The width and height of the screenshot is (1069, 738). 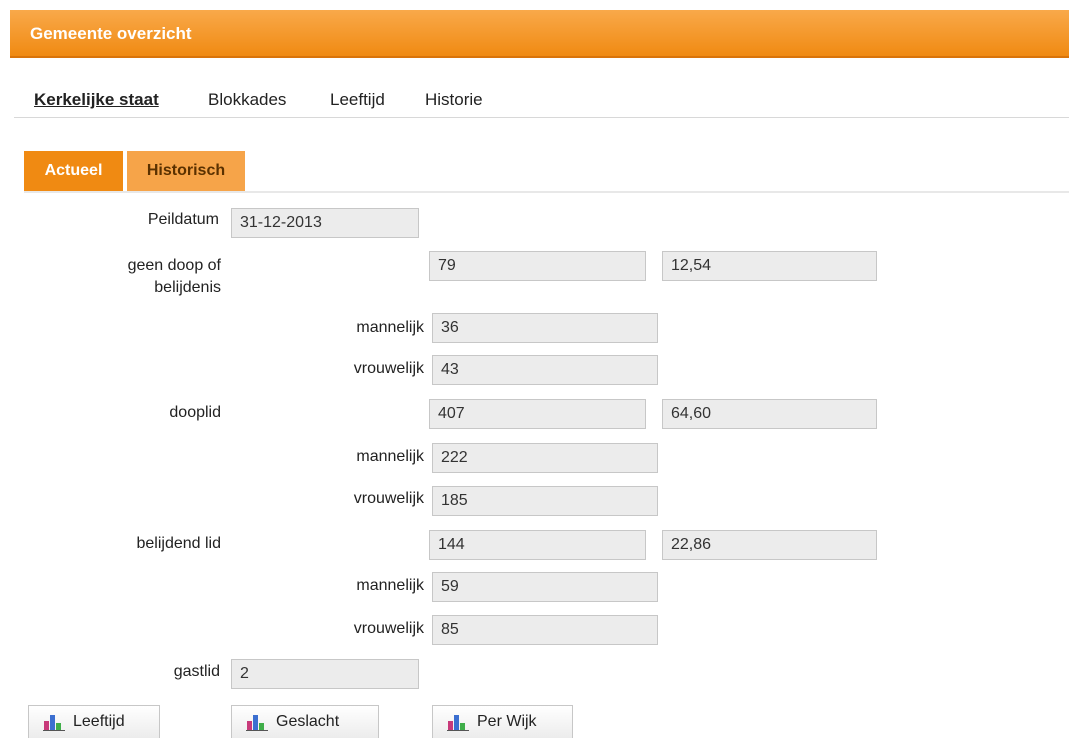 I want to click on group-label-geen-doop: geen doop of belijdenis, so click(x=174, y=276).